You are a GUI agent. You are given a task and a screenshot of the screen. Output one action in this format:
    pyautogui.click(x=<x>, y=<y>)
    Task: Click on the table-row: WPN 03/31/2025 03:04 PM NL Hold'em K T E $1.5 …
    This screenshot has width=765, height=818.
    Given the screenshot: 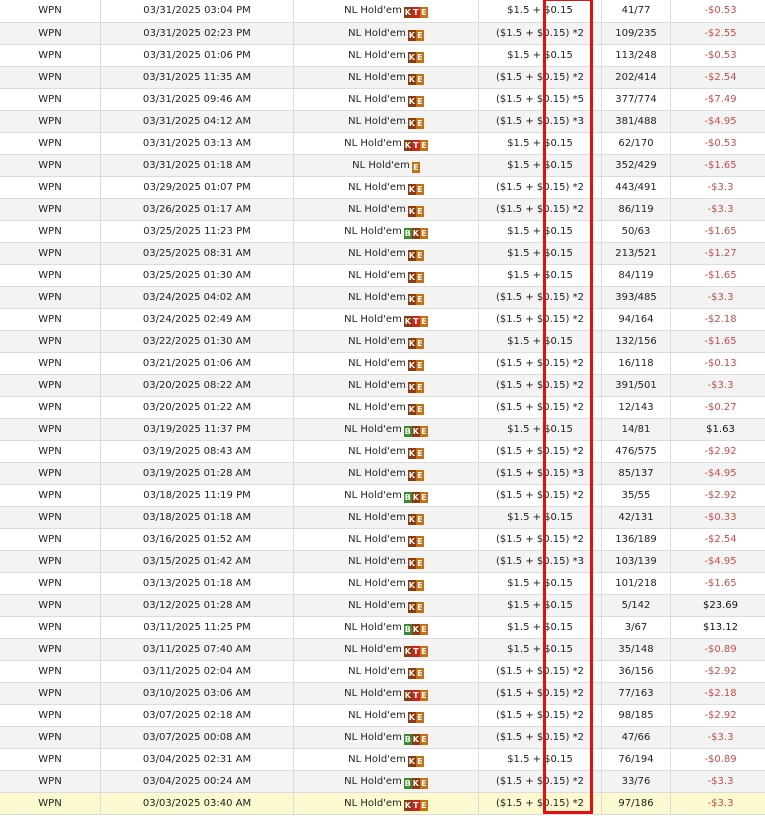 What is the action you would take?
    pyautogui.click(x=382, y=11)
    